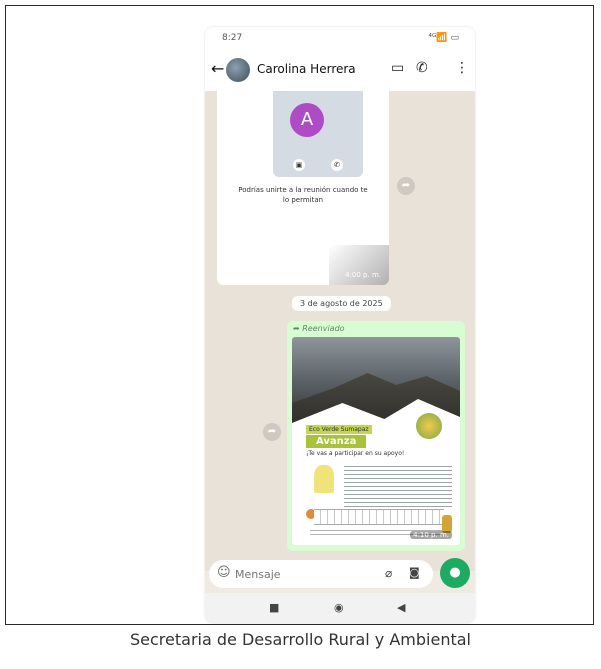 The image size is (601, 669). I want to click on poster-logo, so click(429, 426).